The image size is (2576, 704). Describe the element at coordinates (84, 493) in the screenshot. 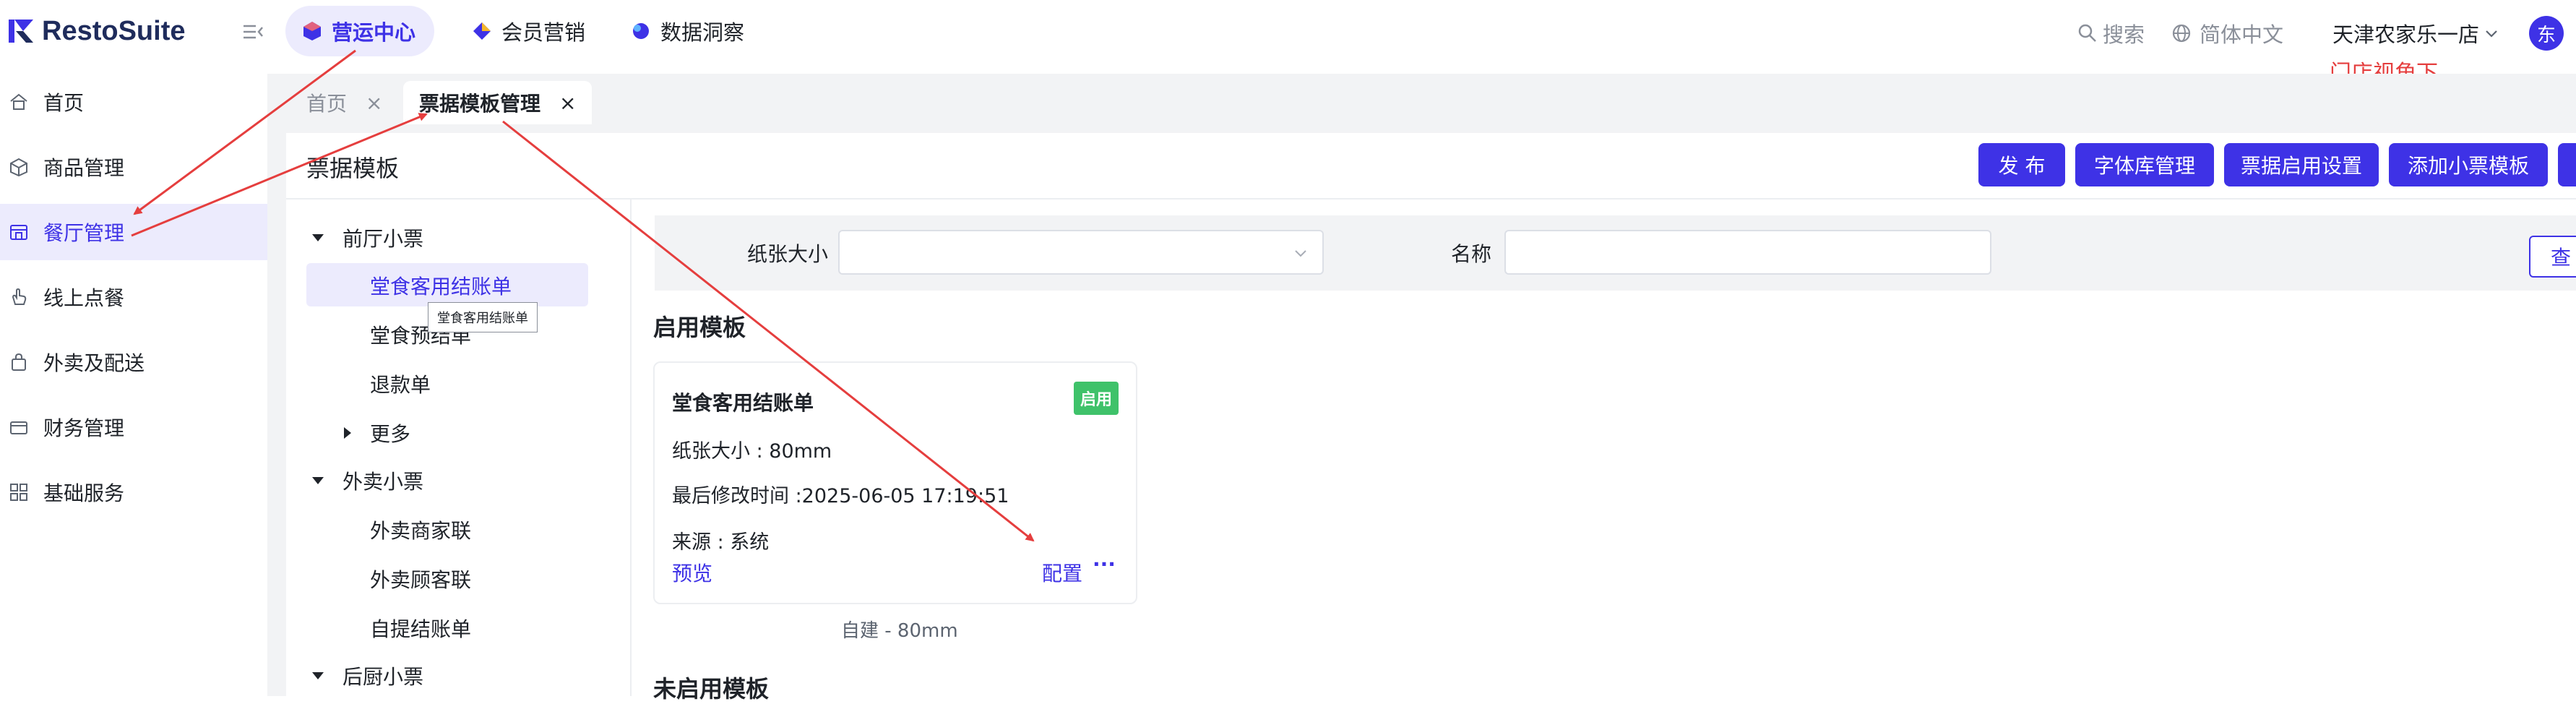

I see `sidebar-item-label: 基础服务` at that location.